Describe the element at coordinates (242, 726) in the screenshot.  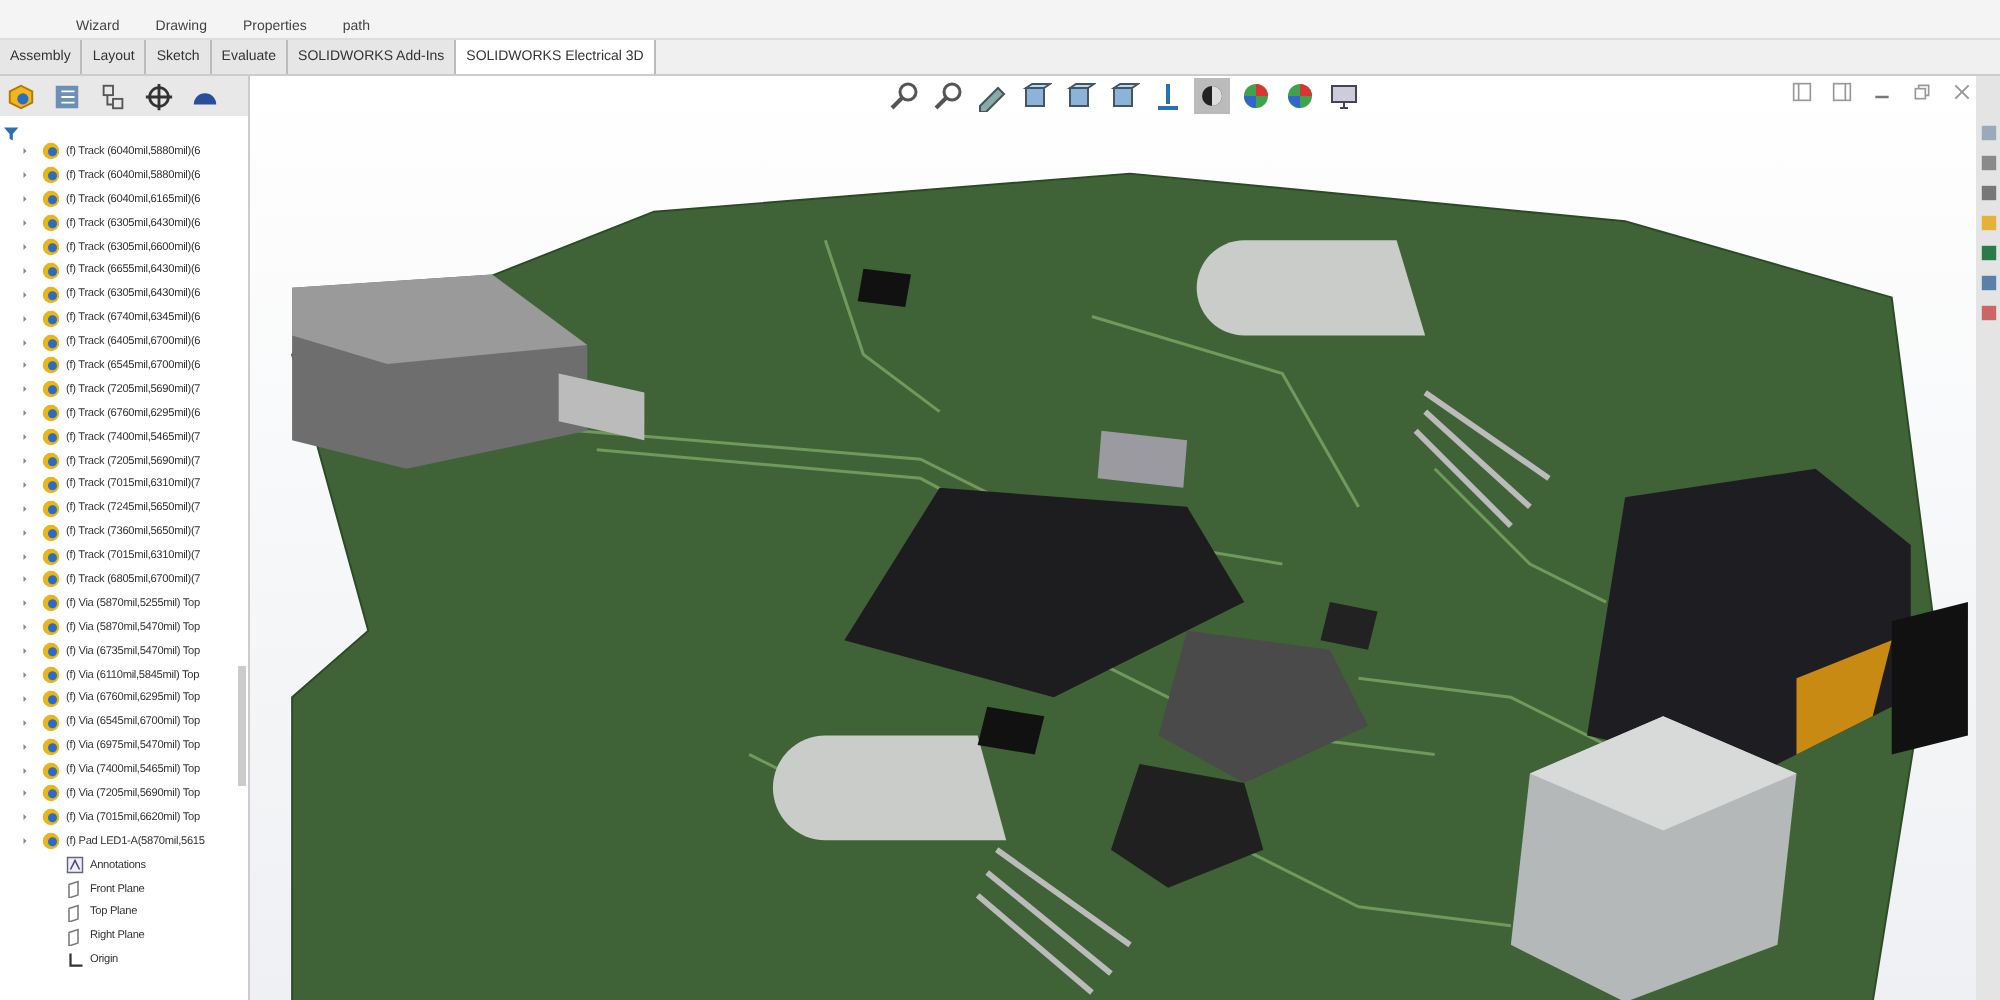
I see `scrollbar` at that location.